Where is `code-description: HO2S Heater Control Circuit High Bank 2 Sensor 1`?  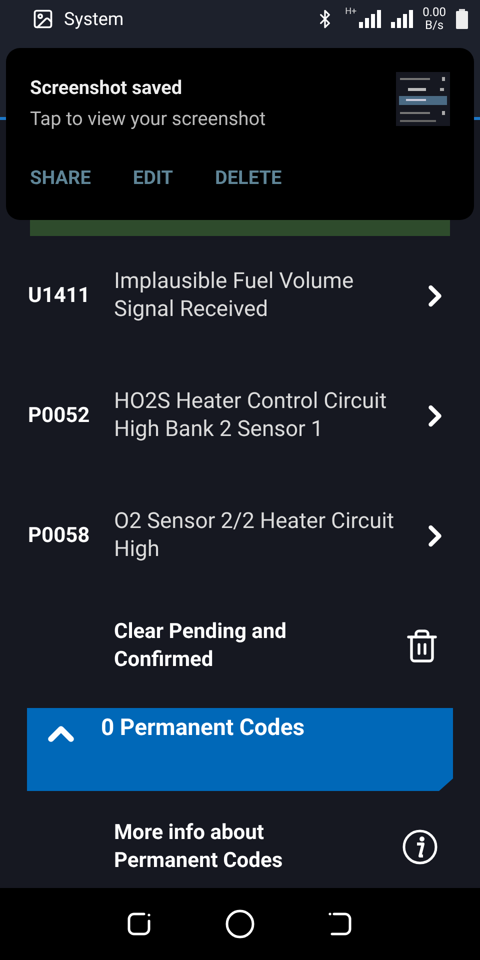
code-description: HO2S Heater Control Circuit High Bank 2 Sensor 1 is located at coordinates (251, 416).